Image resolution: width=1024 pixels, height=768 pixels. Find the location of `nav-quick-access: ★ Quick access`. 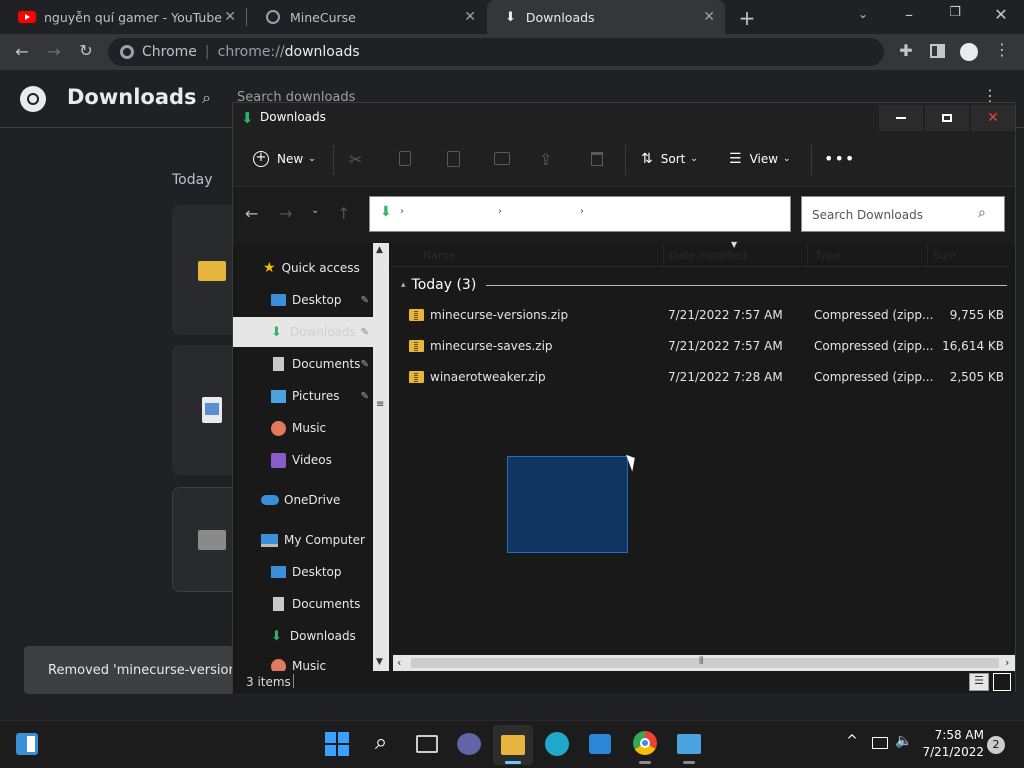

nav-quick-access: ★ Quick access is located at coordinates (303, 268).